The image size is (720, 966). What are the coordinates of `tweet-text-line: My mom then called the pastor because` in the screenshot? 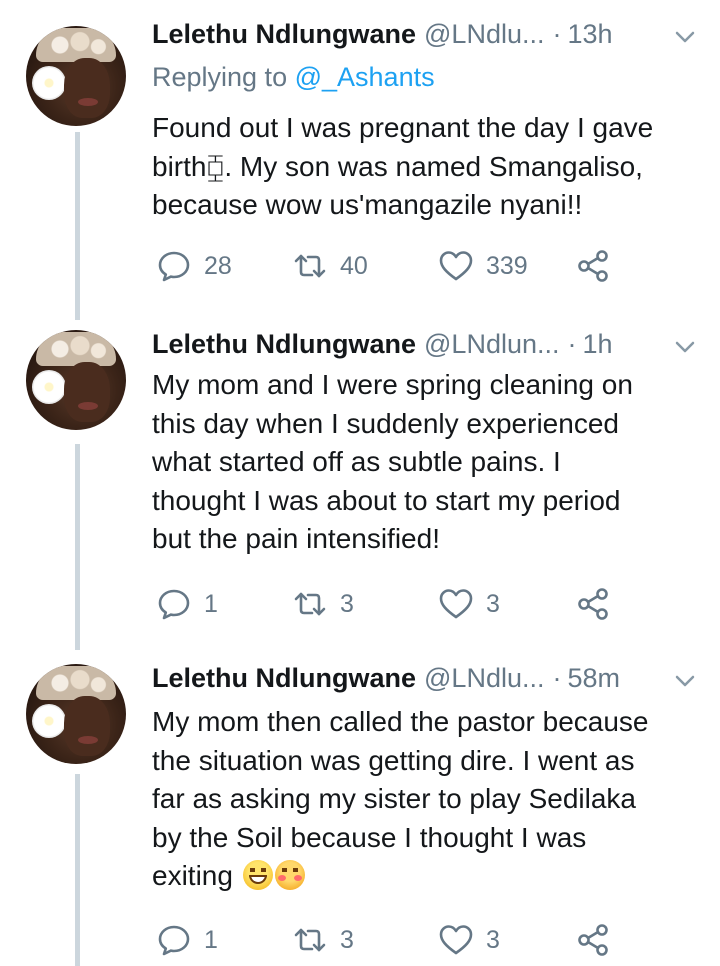 It's located at (400, 721).